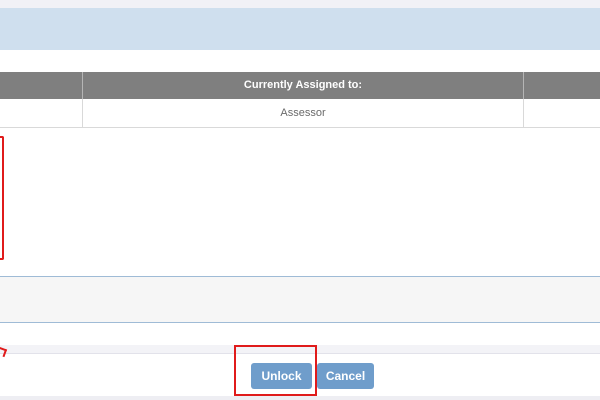  I want to click on comment-area, so click(300, 299).